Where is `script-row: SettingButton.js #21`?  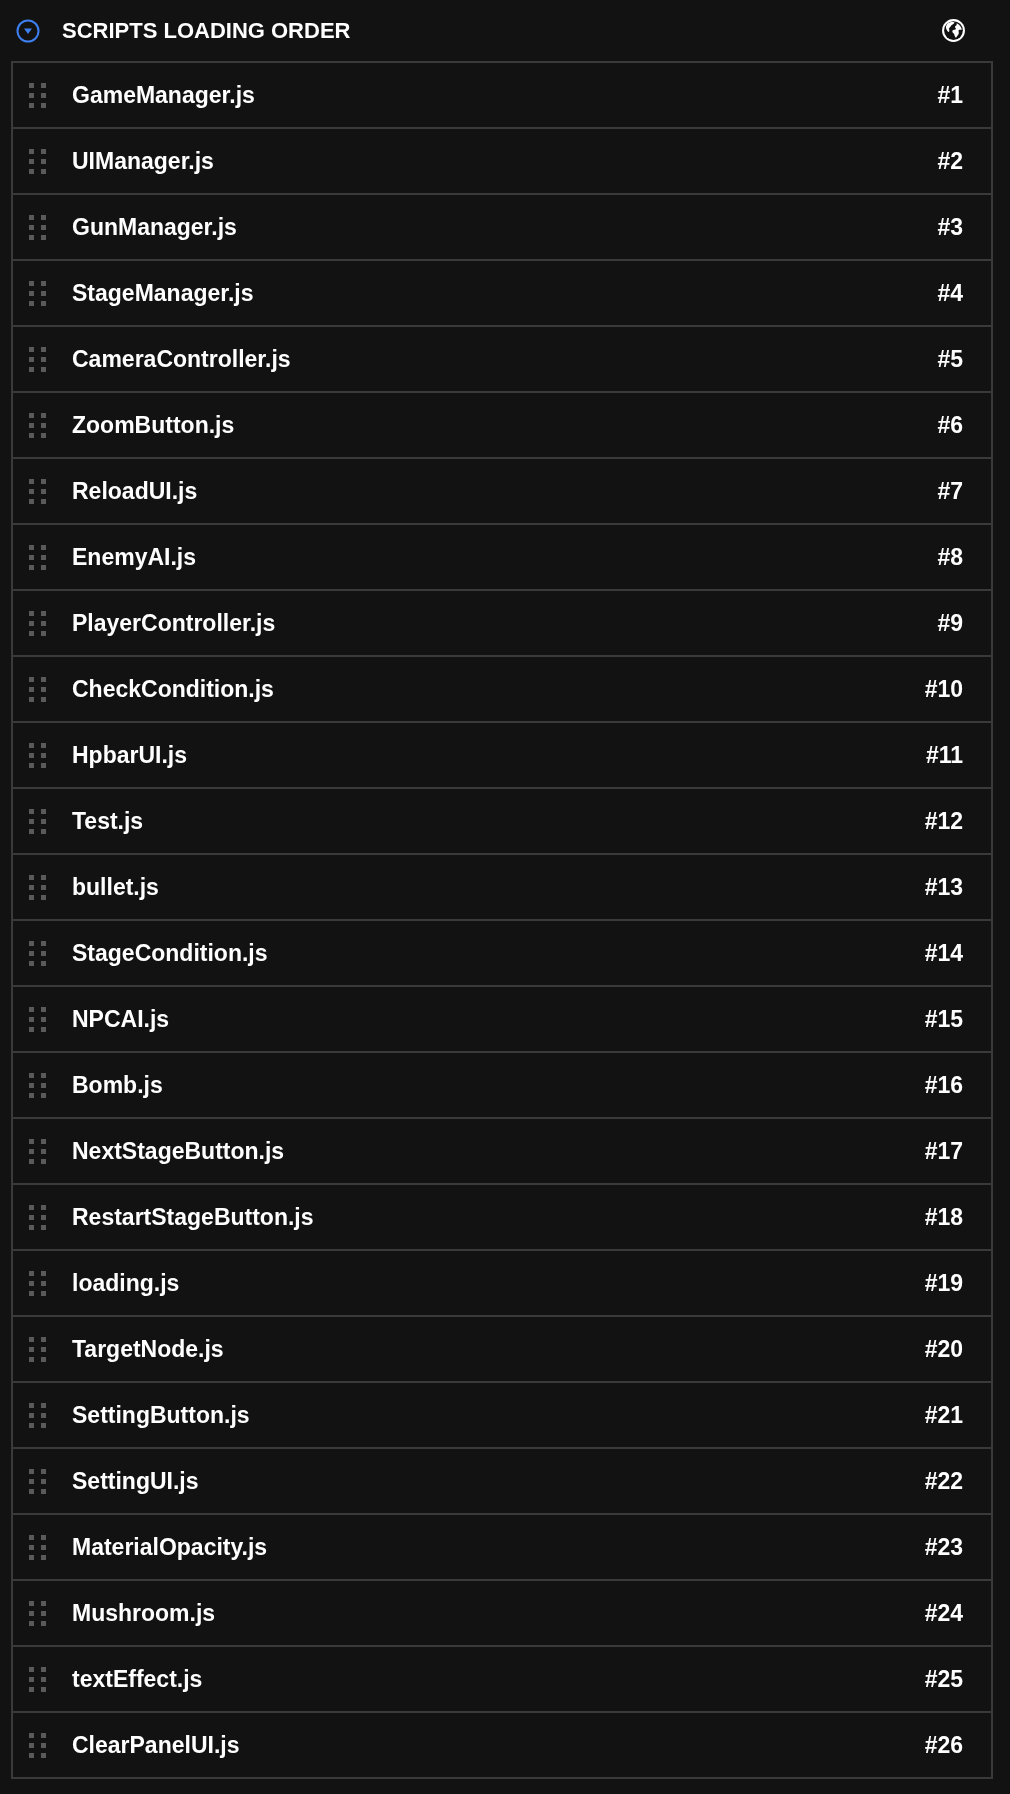
script-row: SettingButton.js #21 is located at coordinates (502, 1416).